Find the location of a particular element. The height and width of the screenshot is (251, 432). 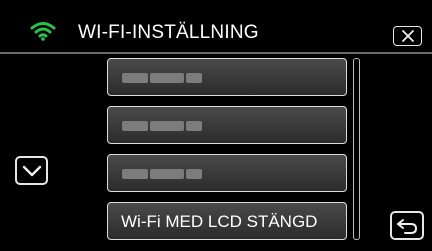

wifi-lcd-off-item: Wi-Fi MED LCD STÄNGD is located at coordinates (227, 221).